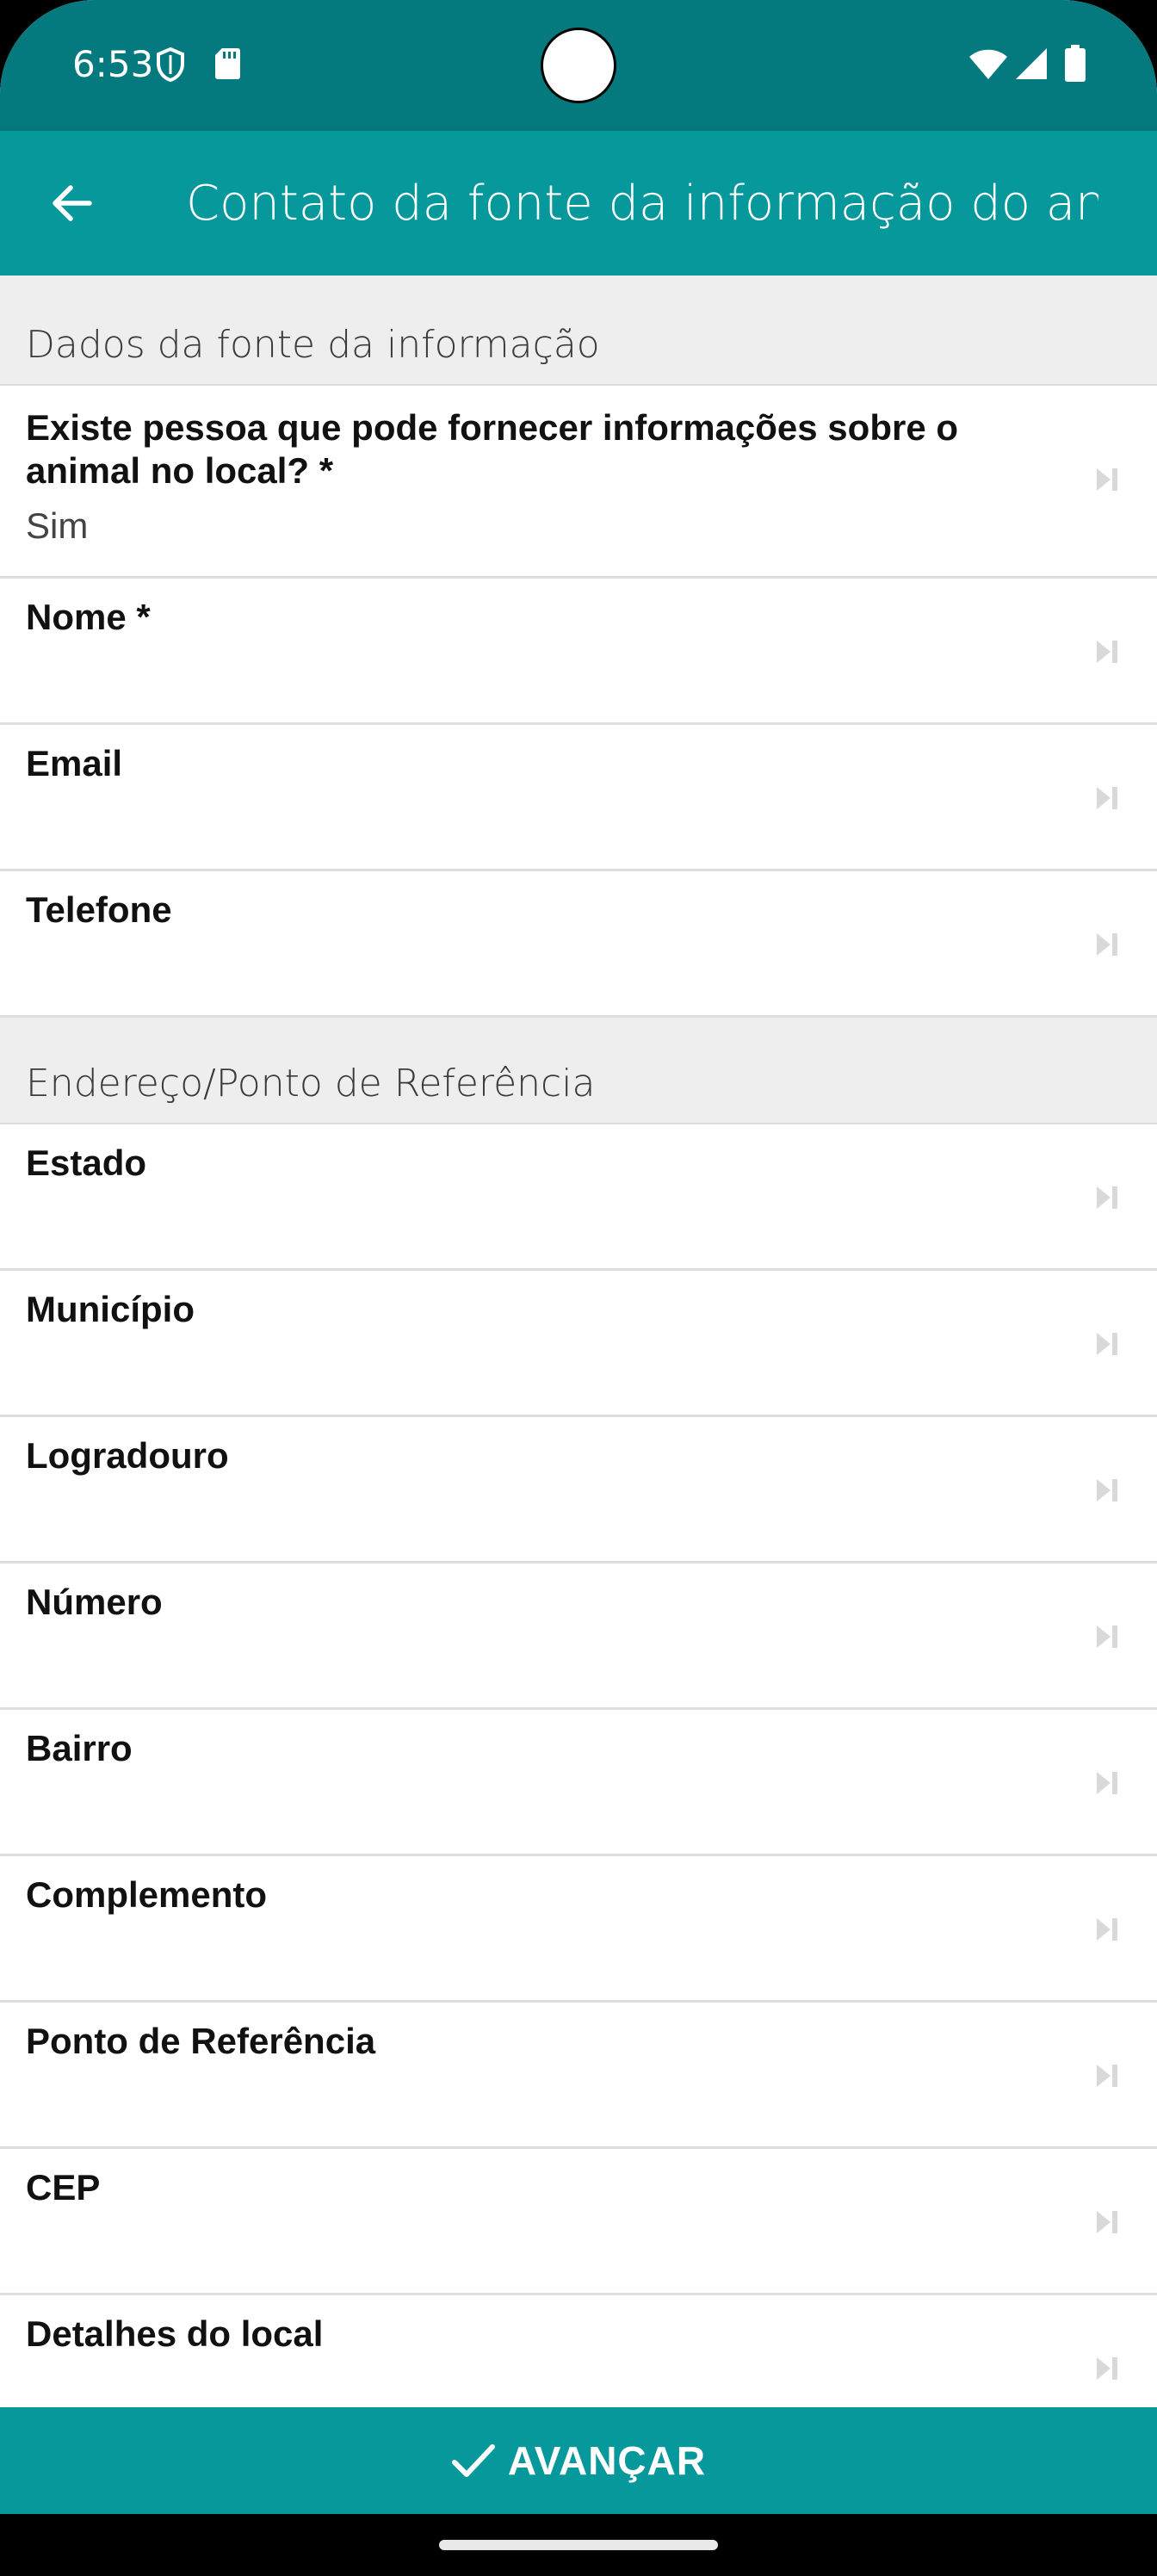  I want to click on sd-card-icon, so click(228, 64).